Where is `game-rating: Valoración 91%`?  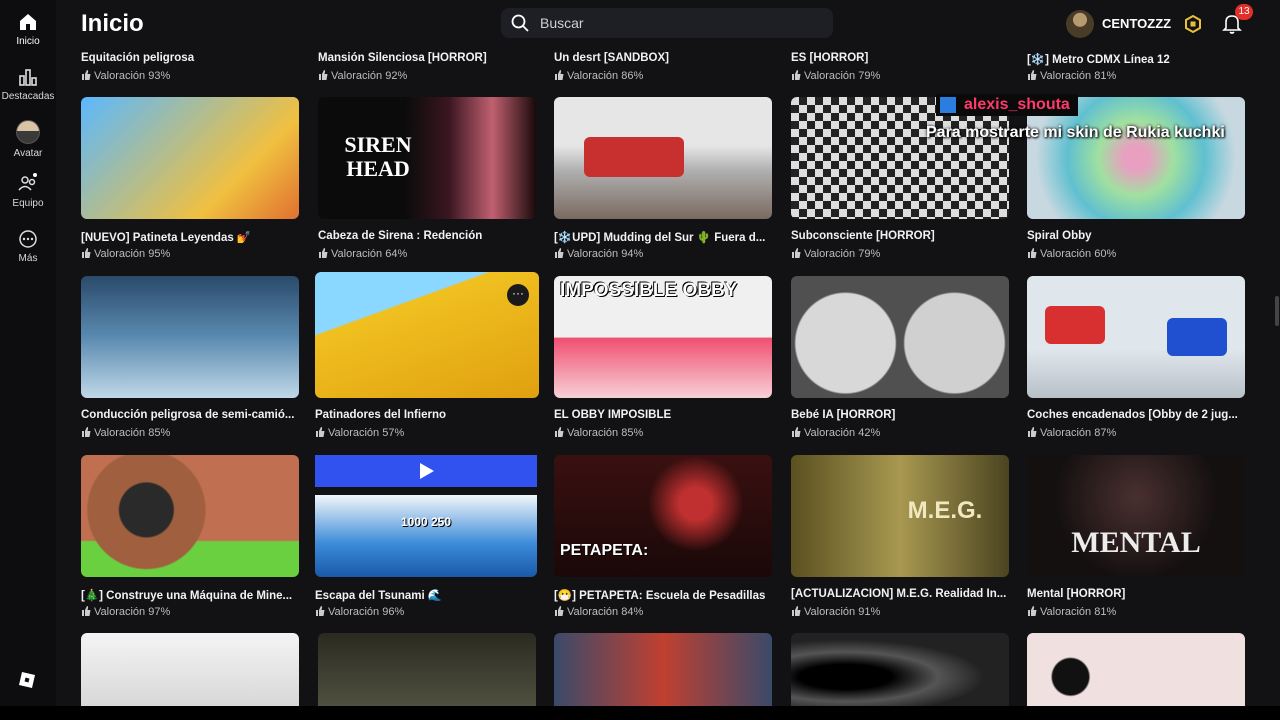
game-rating: Valoración 91% is located at coordinates (835, 612).